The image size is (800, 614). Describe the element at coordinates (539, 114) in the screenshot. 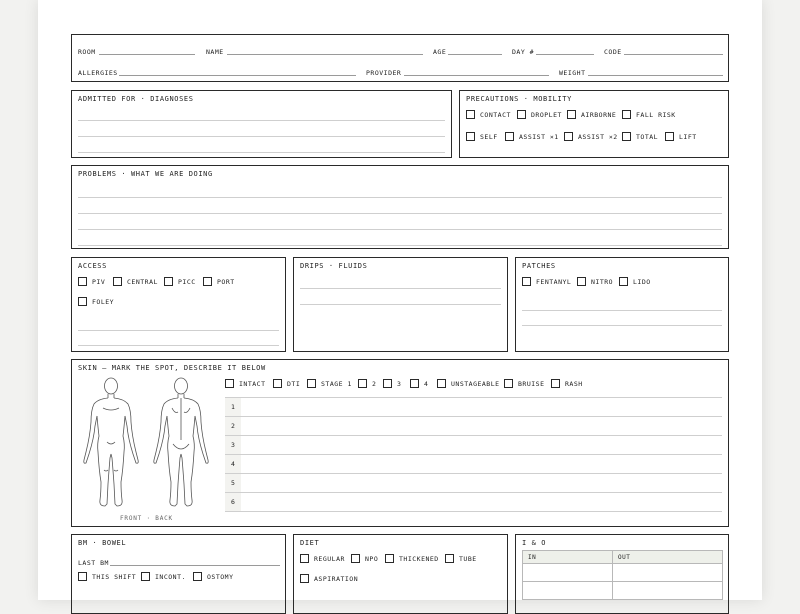

I see `precaution-droplet: DROPLET` at that location.